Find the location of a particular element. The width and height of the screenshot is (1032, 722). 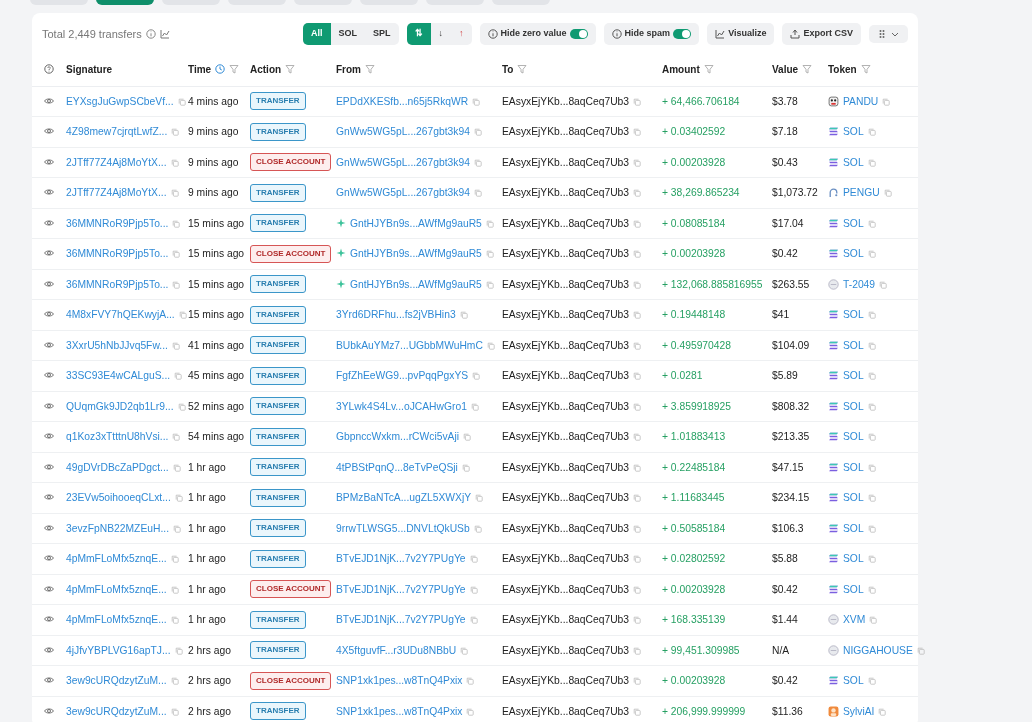

address-link: 3YLwk4S4Lv...oJCAHwGro1 is located at coordinates (401, 406).